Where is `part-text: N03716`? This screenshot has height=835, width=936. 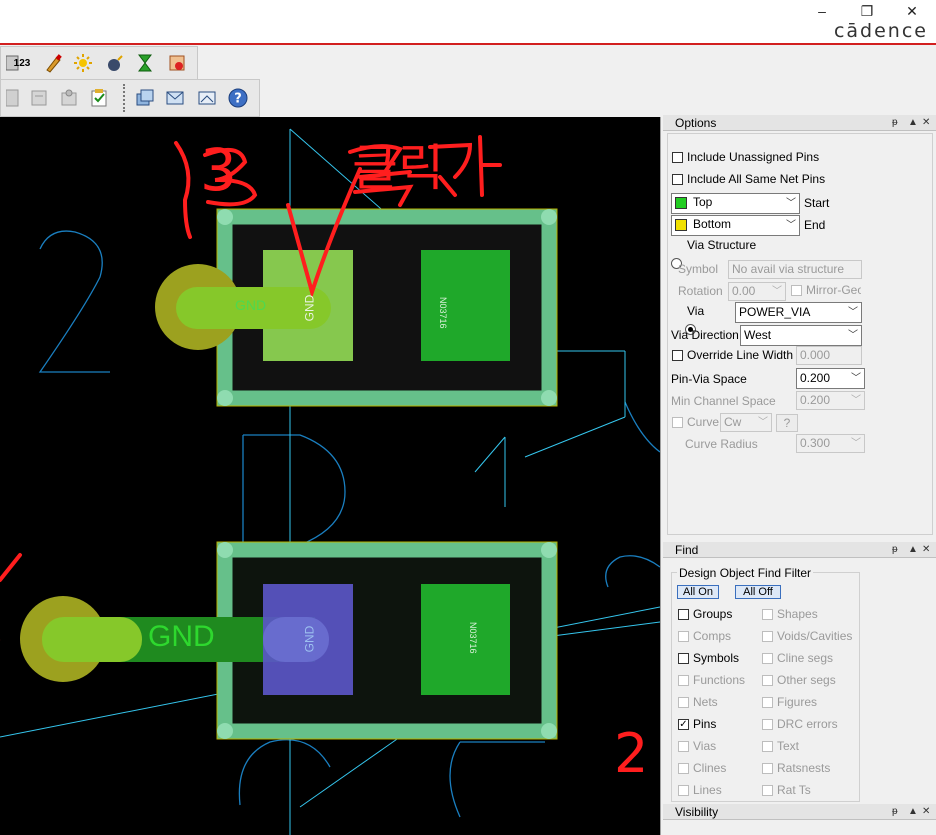 part-text: N03716 is located at coordinates (443, 313).